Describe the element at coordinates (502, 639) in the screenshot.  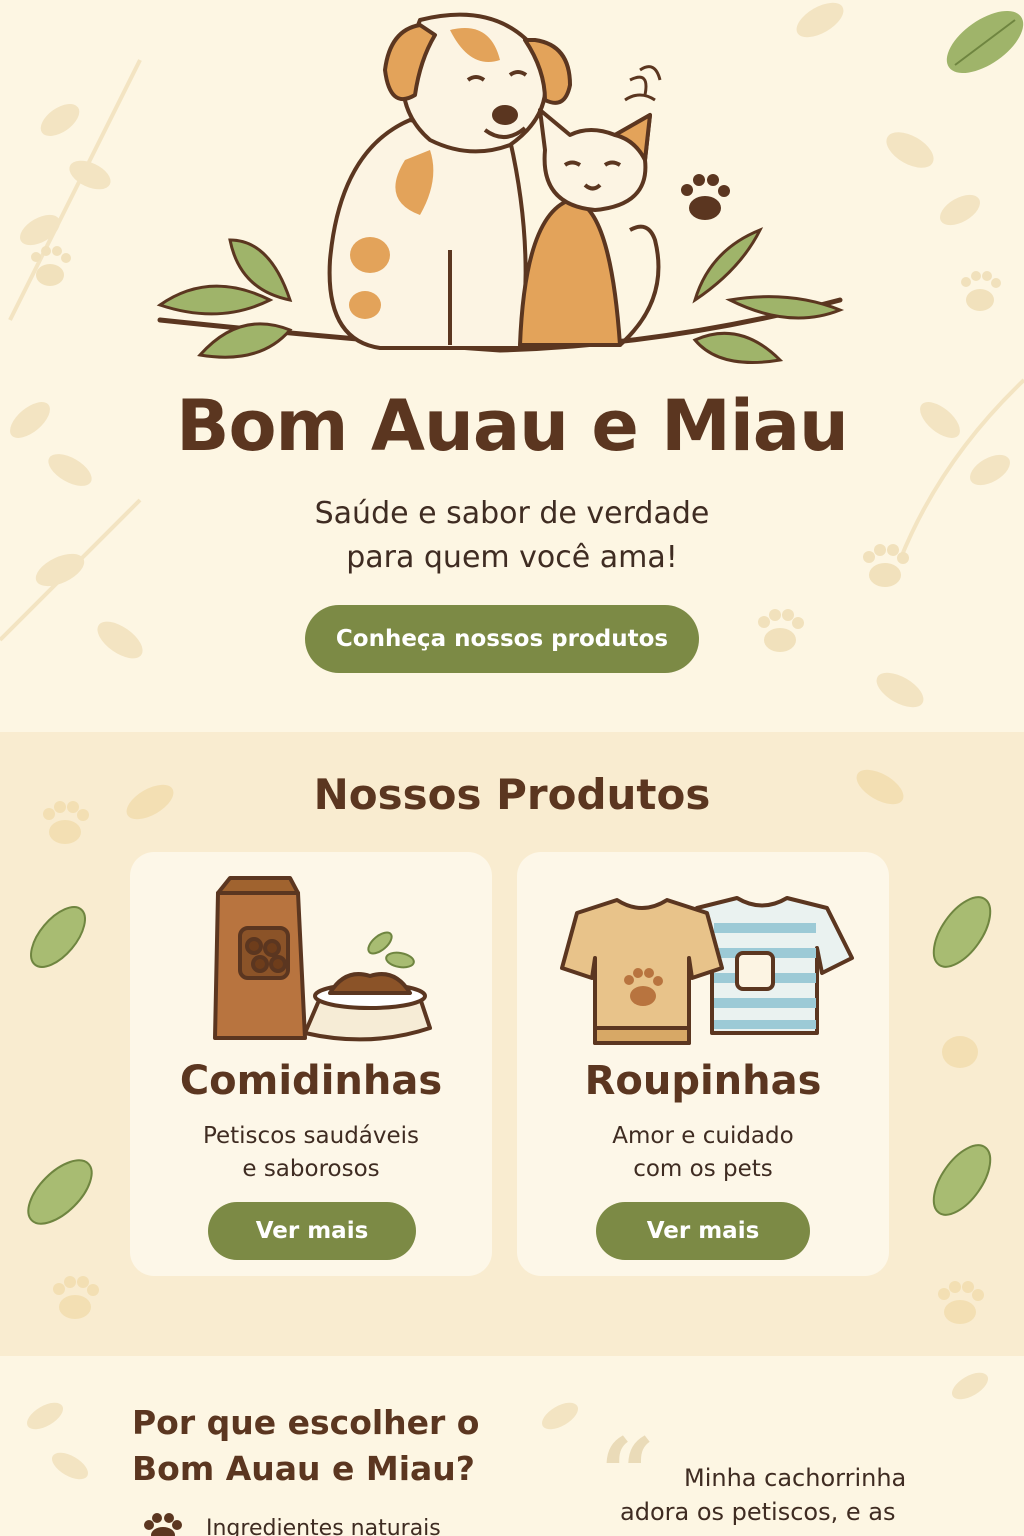
I see `discover-products-button: Conheça nossos produtos` at that location.